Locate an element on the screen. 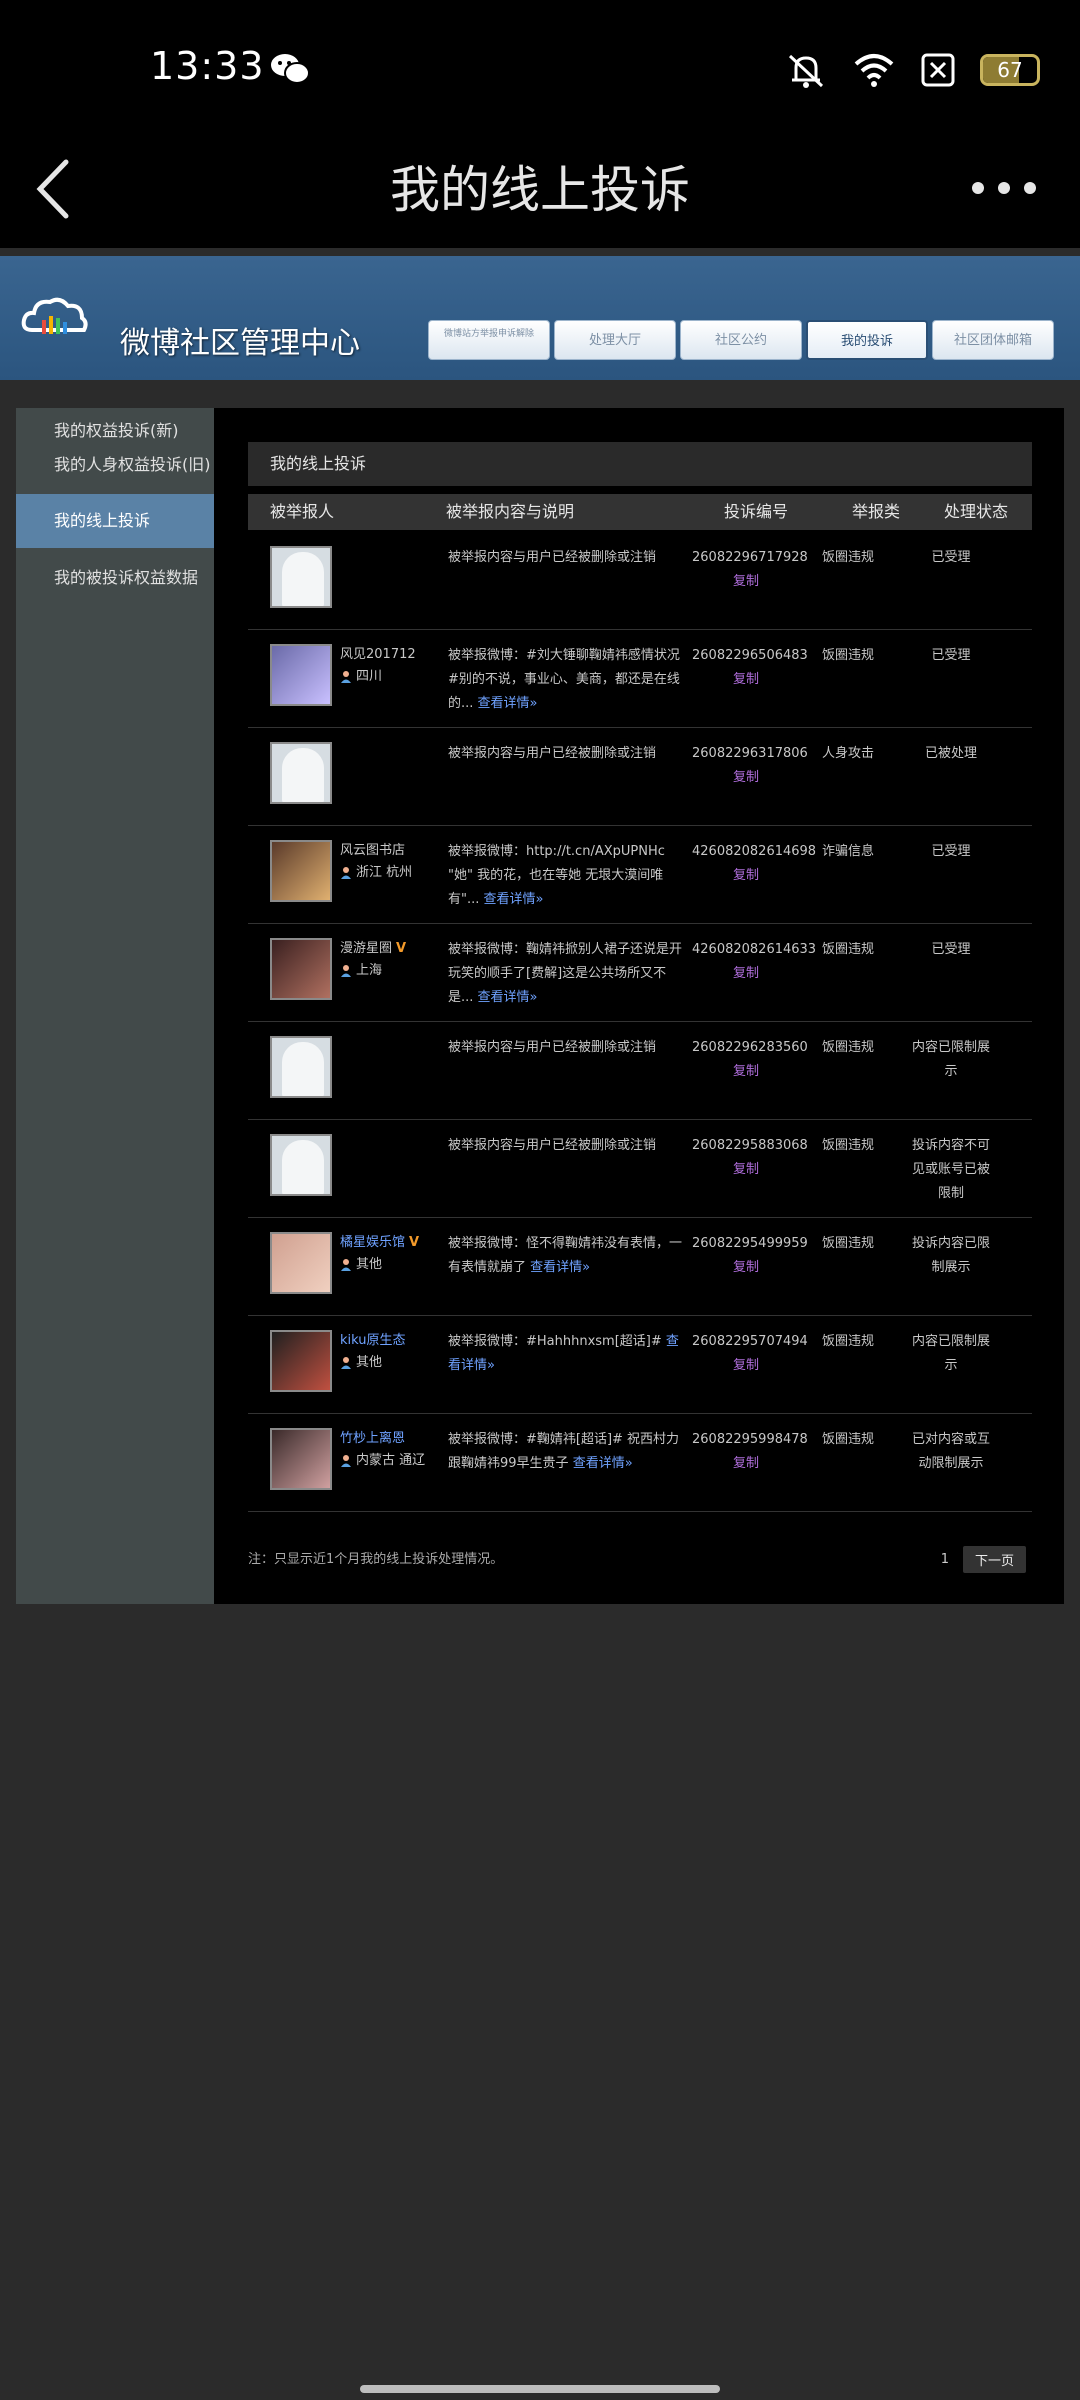  footer-note: 注：只显示近1个月我的线上投诉处理情况。 is located at coordinates (376, 1559).